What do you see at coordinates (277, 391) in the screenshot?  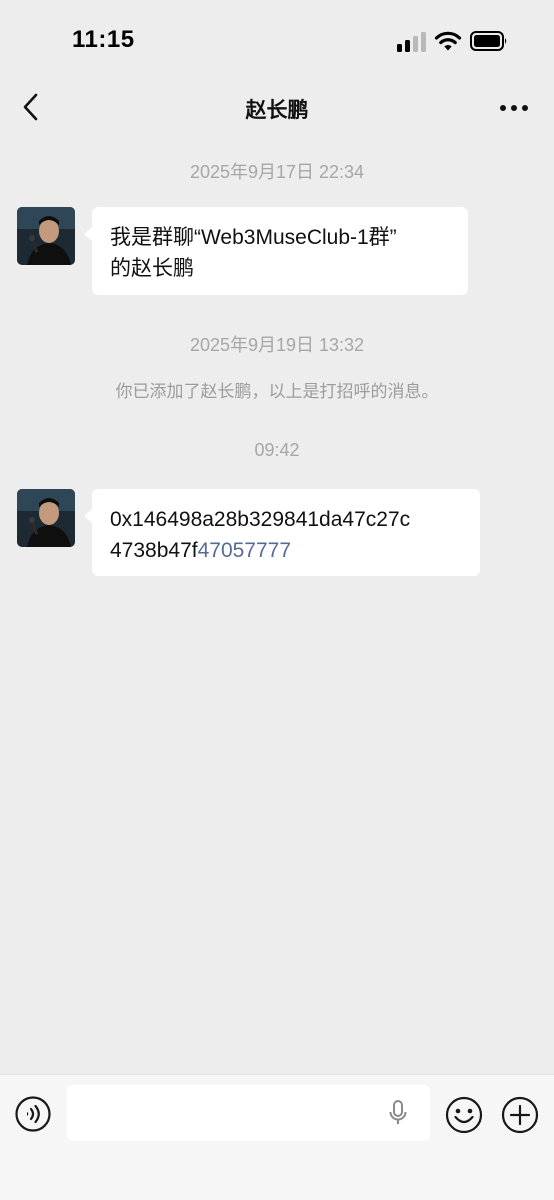 I see `system-notice: 你已添加了赵长鹏，以上是打招呼的消息。` at bounding box center [277, 391].